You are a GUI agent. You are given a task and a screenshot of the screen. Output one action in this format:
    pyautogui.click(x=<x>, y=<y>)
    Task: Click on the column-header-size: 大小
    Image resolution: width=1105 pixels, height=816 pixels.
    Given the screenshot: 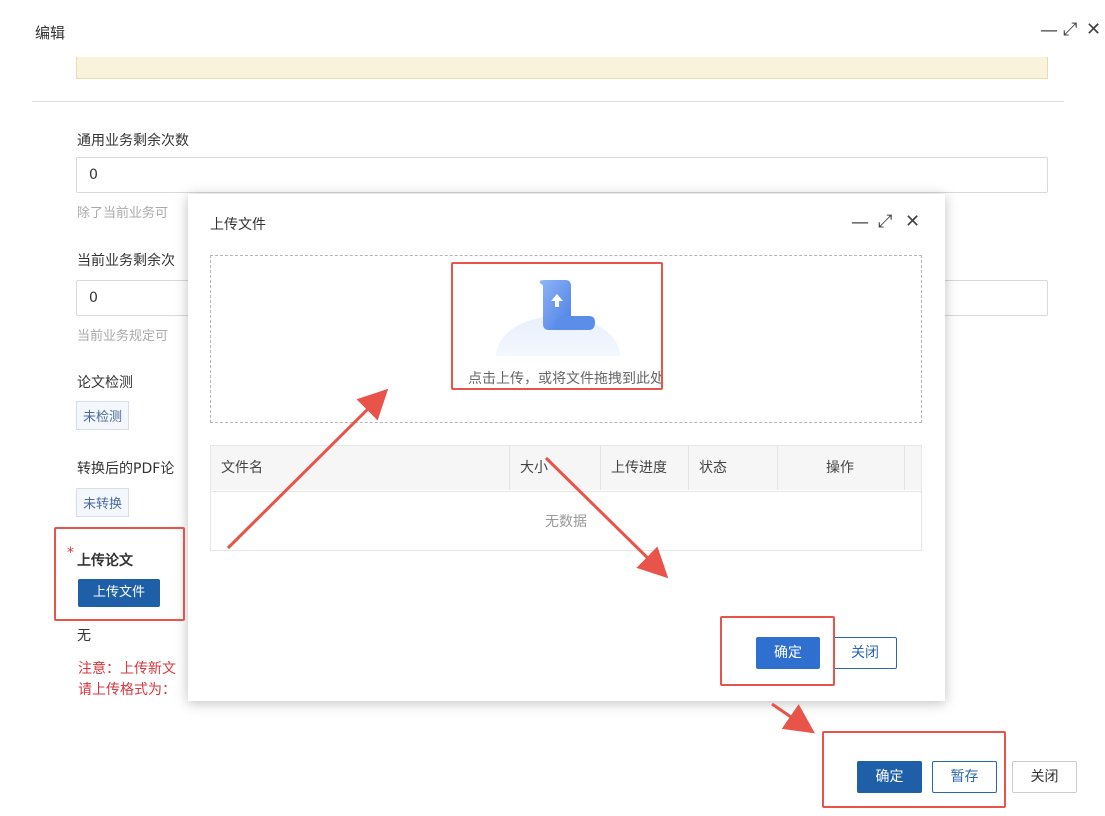 What is the action you would take?
    pyautogui.click(x=534, y=468)
    